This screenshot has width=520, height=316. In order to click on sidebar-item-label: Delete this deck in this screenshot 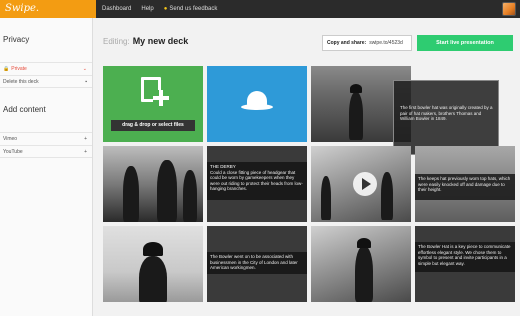, I will do `click(21, 81)`.